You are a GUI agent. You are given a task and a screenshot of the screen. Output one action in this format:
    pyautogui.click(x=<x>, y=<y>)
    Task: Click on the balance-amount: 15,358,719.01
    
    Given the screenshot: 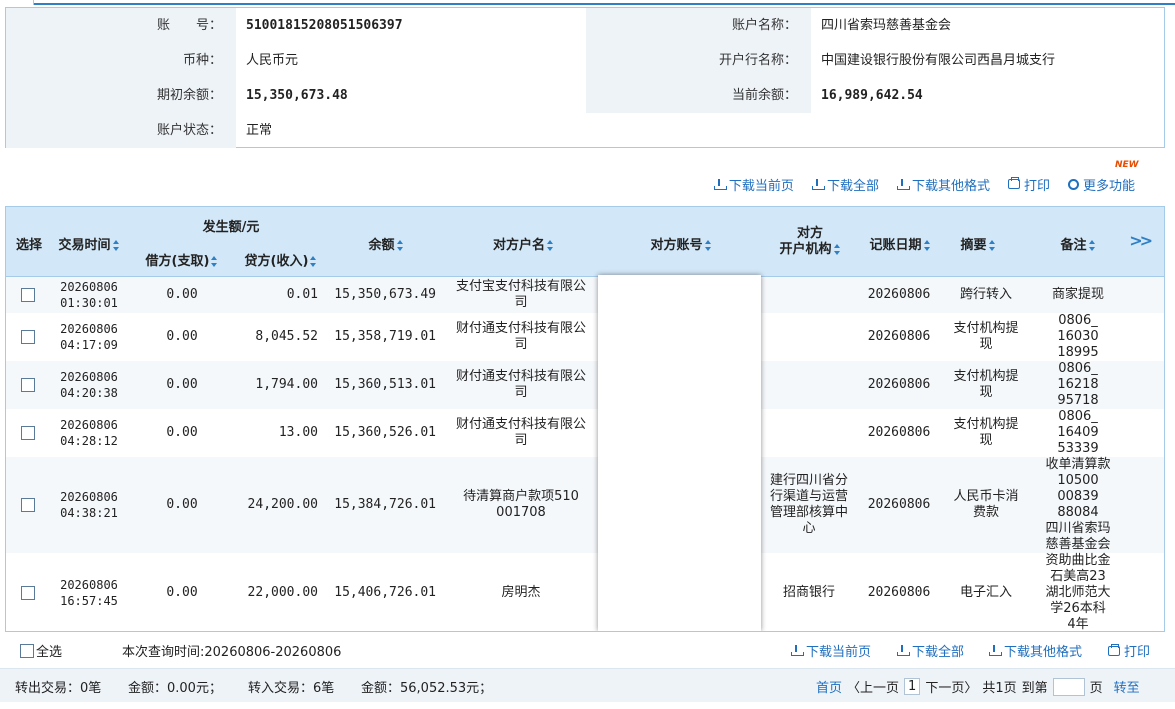 What is the action you would take?
    pyautogui.click(x=385, y=337)
    